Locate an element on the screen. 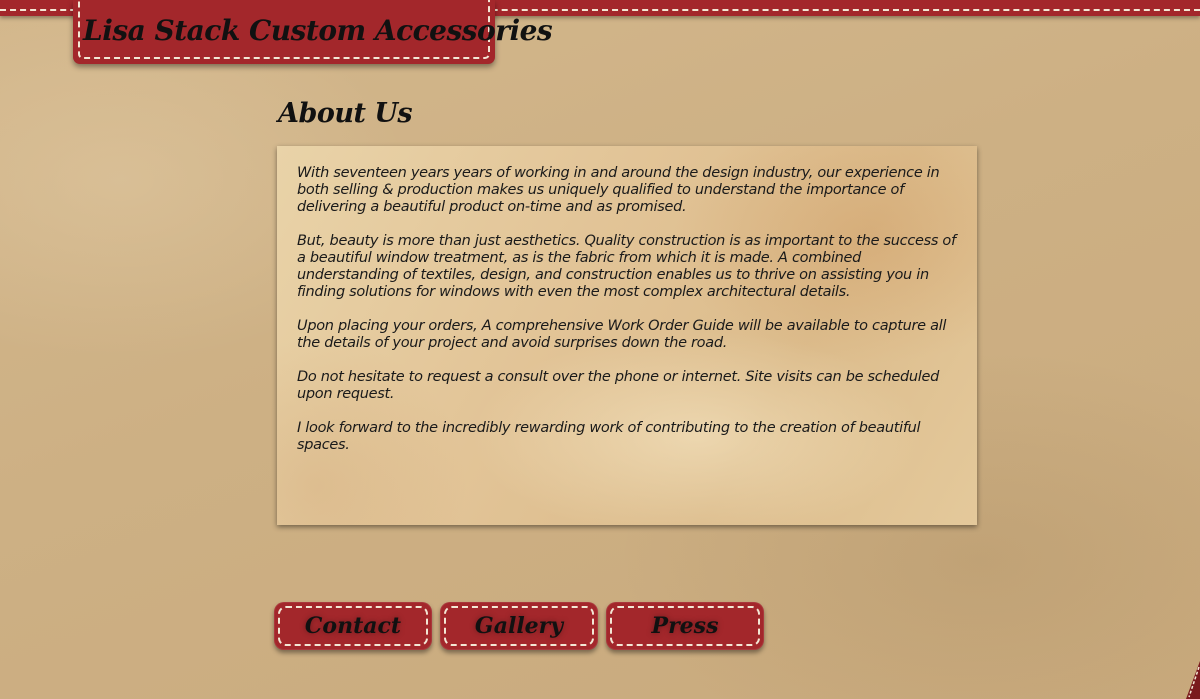  corner-ribbon-icon is located at coordinates (1193, 680).